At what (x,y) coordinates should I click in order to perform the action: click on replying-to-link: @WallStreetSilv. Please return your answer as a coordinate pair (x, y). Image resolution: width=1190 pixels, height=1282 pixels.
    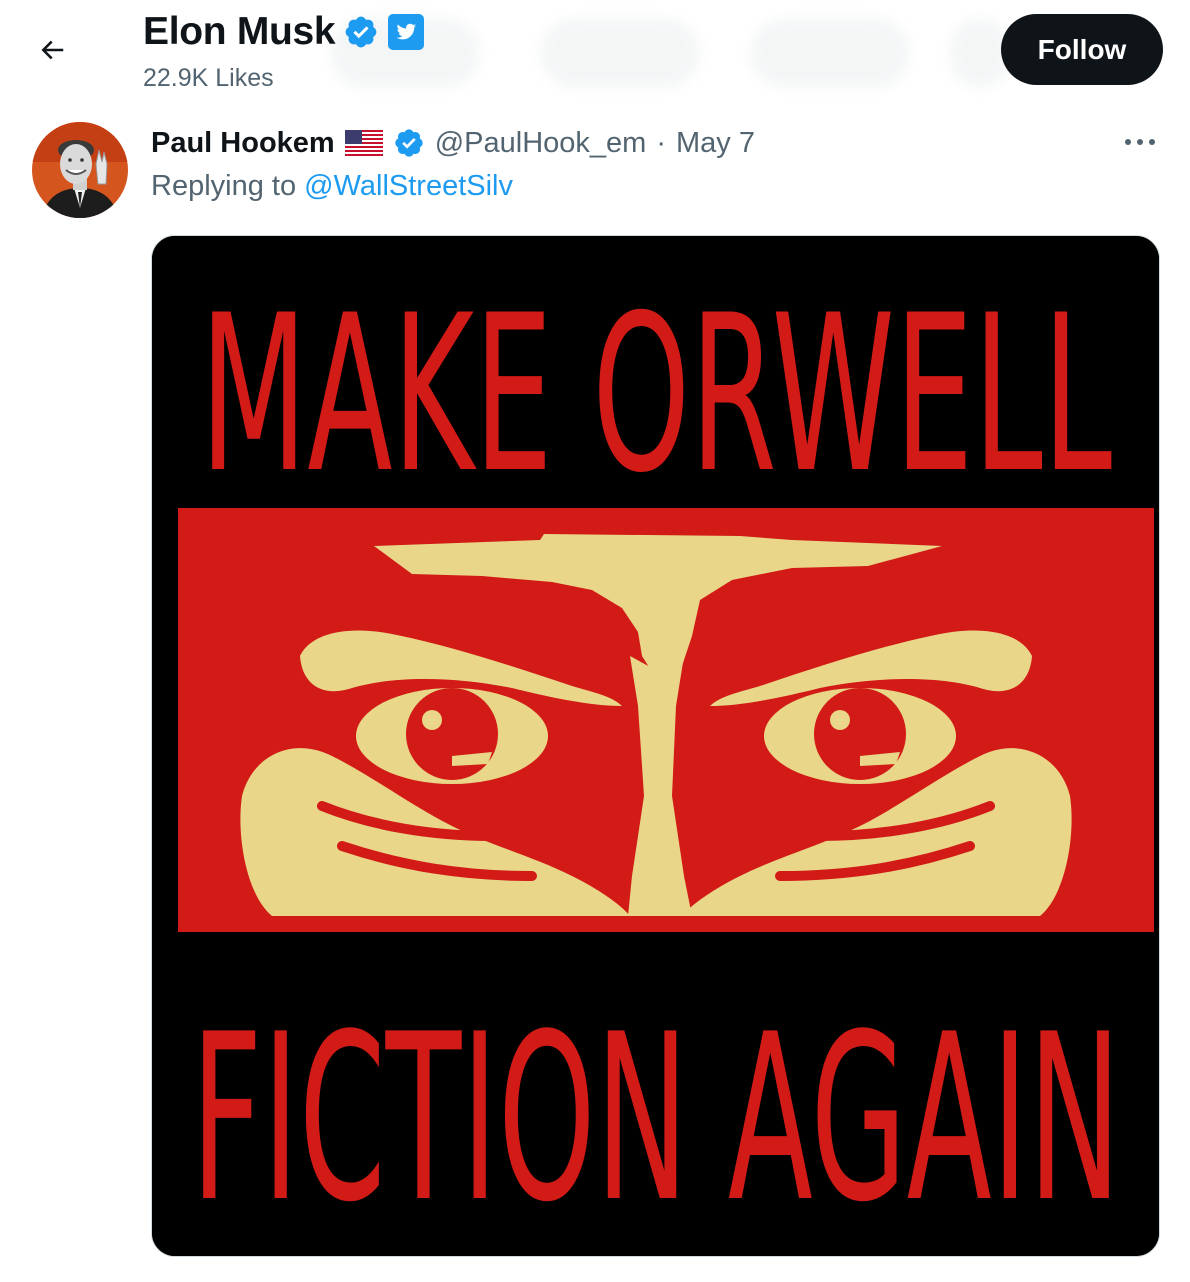
    Looking at the image, I should click on (408, 186).